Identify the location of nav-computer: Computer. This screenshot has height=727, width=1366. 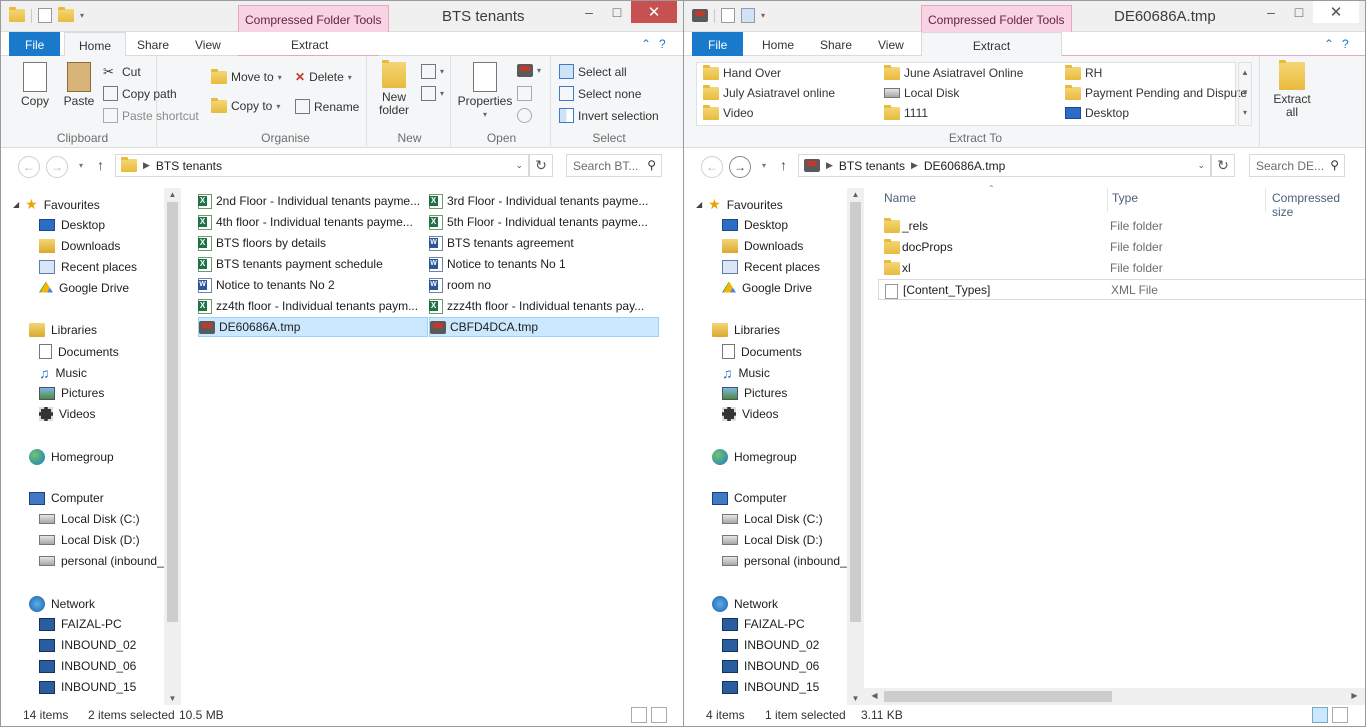
(749, 498).